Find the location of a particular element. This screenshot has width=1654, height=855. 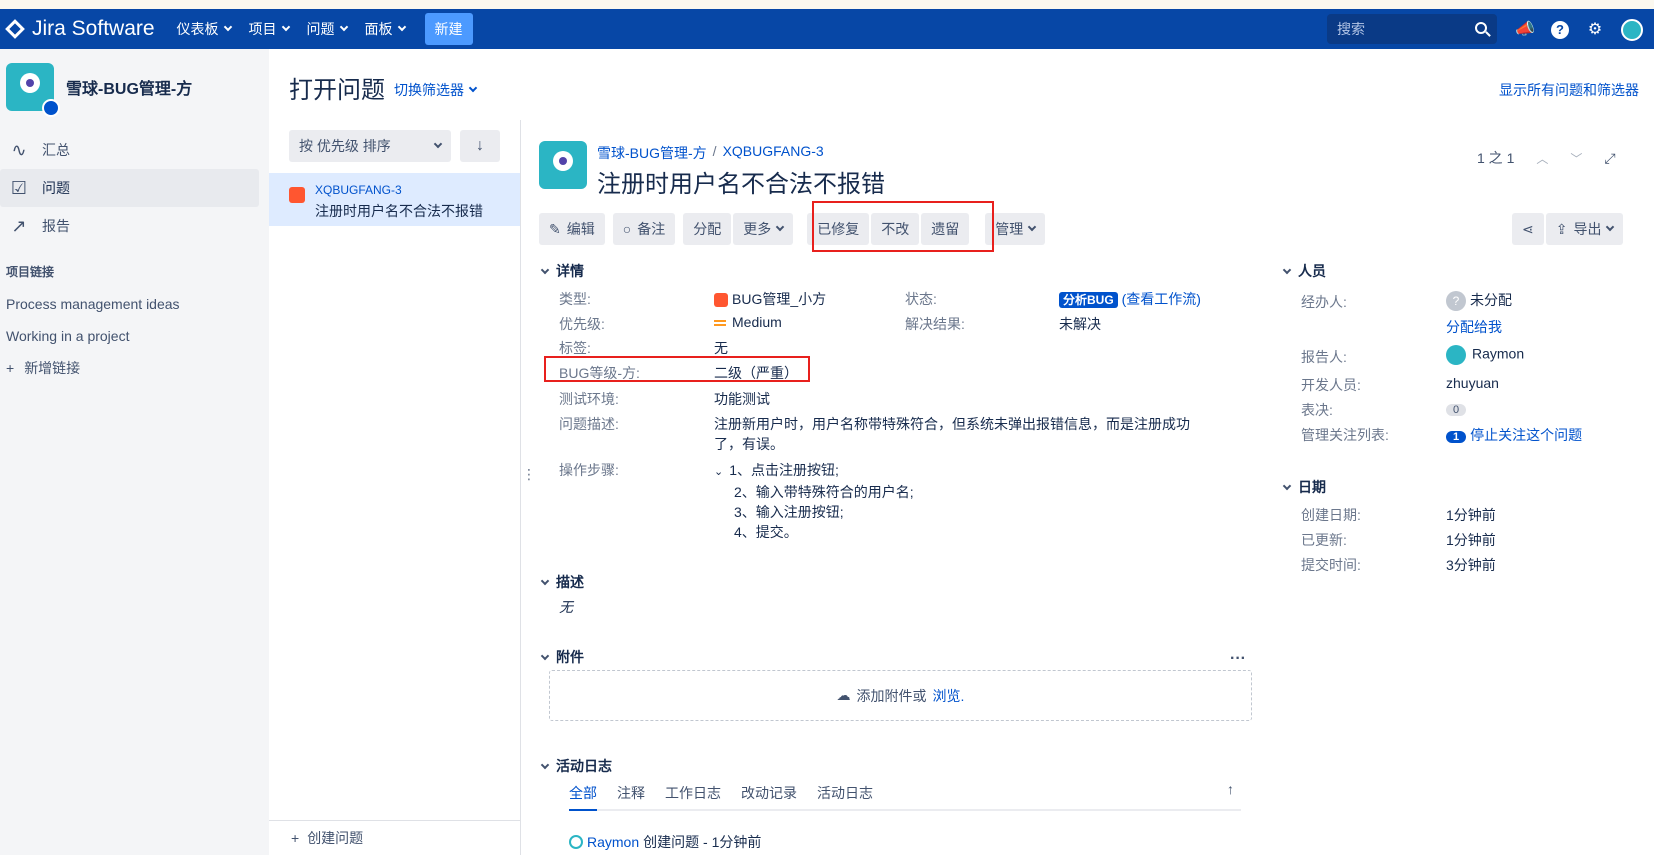

add-link-button: + 新增链接 is located at coordinates (134, 368).